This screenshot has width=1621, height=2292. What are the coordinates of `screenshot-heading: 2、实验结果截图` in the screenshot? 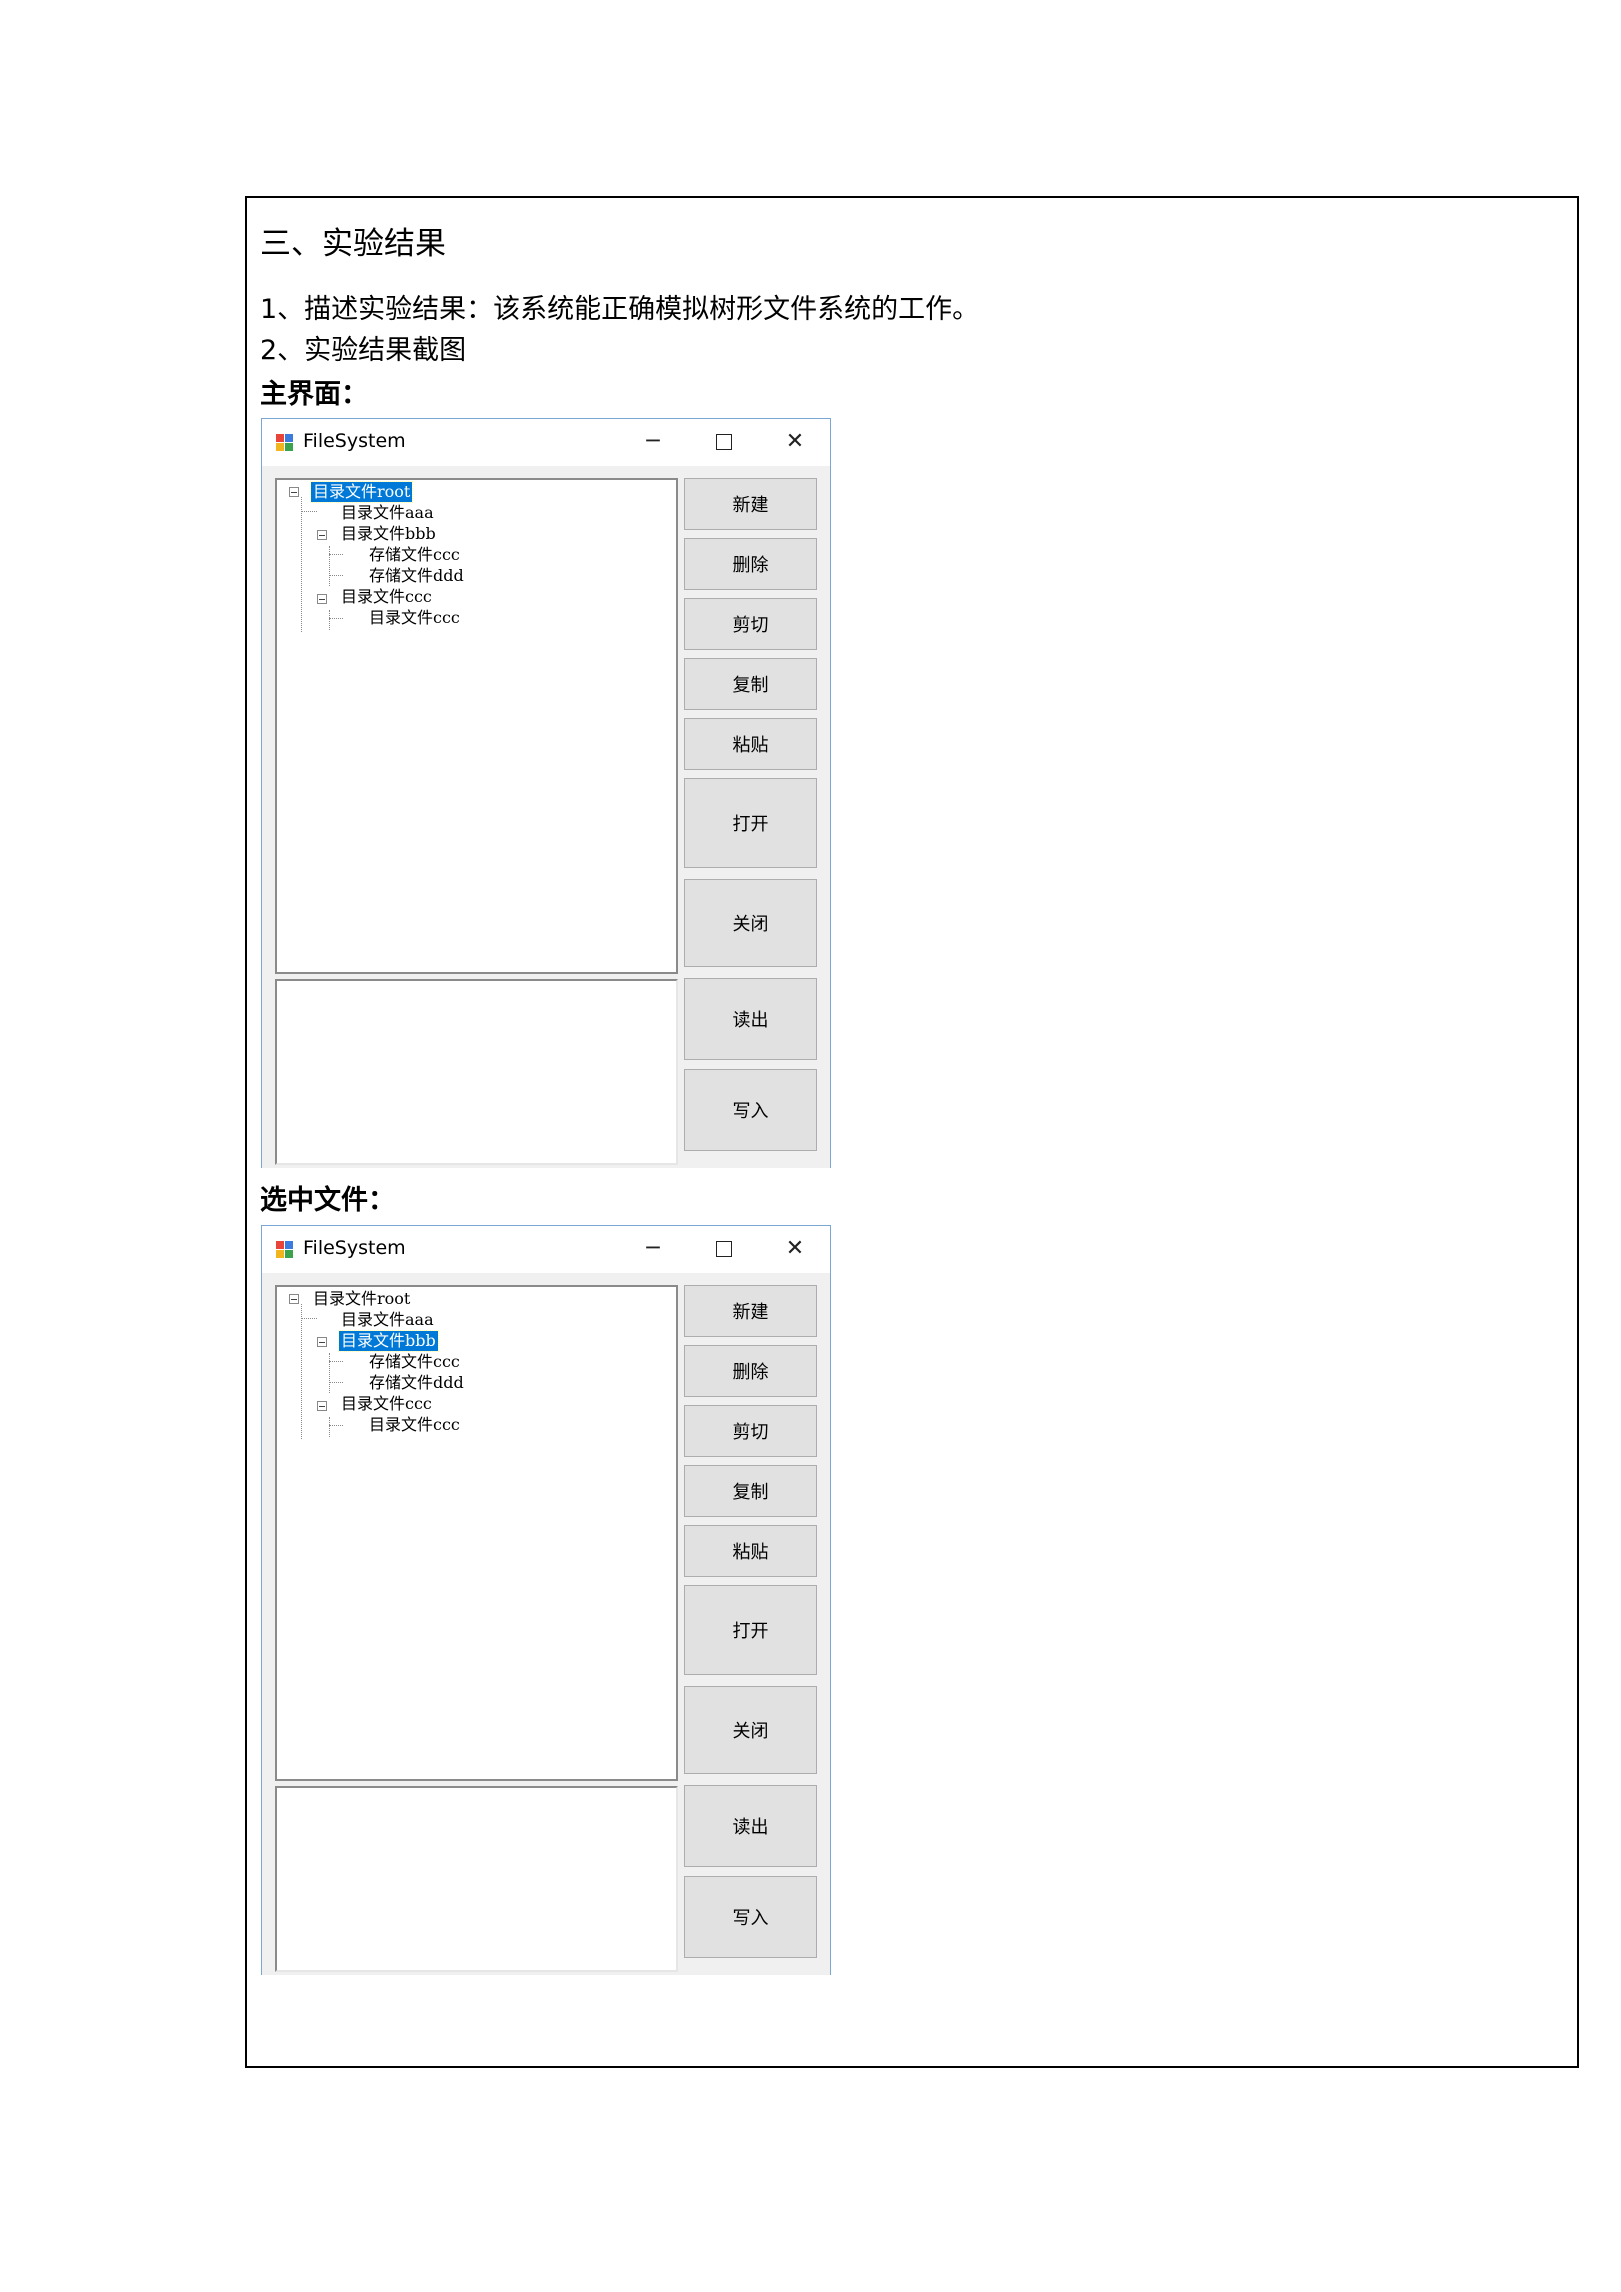 It's located at (363, 350).